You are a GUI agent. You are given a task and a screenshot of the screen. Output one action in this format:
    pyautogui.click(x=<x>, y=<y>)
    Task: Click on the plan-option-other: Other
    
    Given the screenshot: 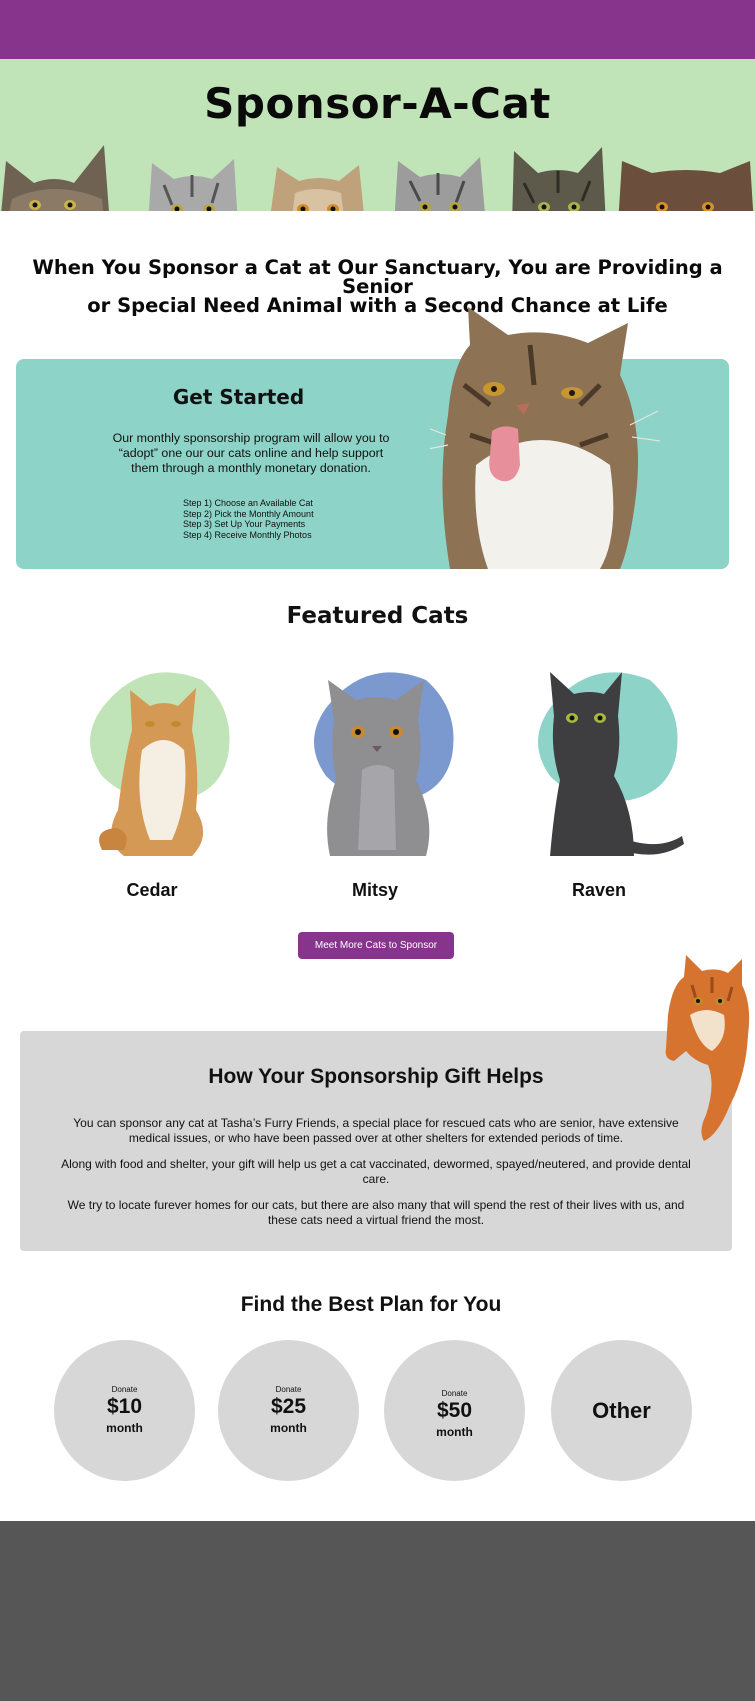 What is the action you would take?
    pyautogui.click(x=621, y=1410)
    